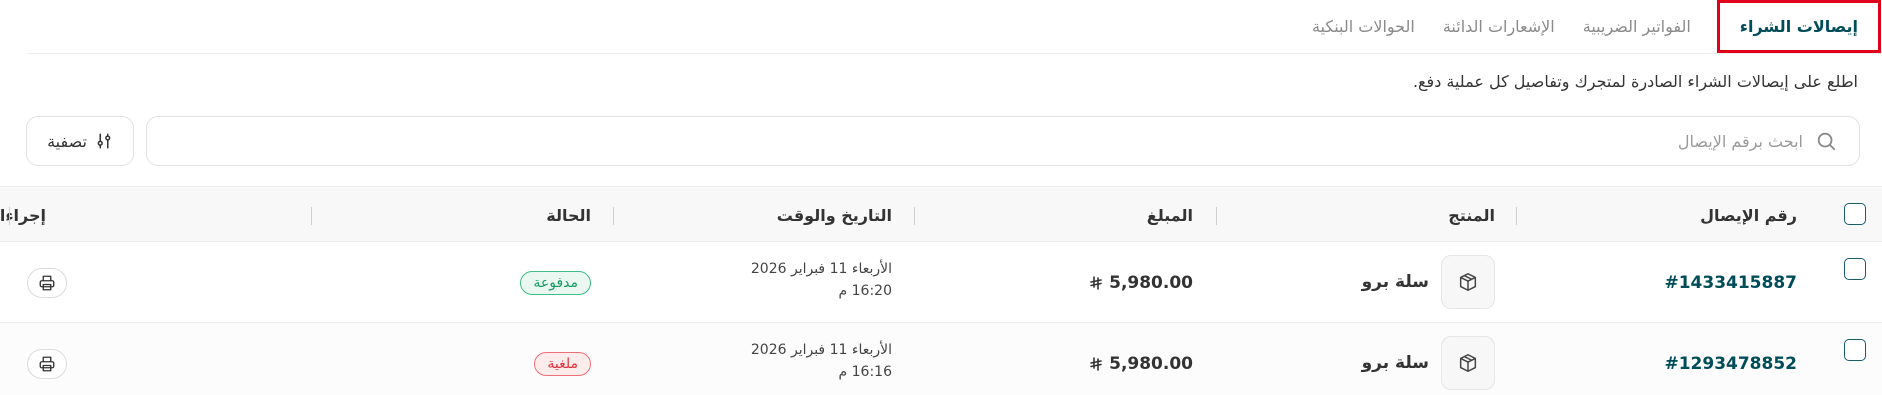  I want to click on tab-bank-transfers: الحوالات البنكية, so click(1363, 27).